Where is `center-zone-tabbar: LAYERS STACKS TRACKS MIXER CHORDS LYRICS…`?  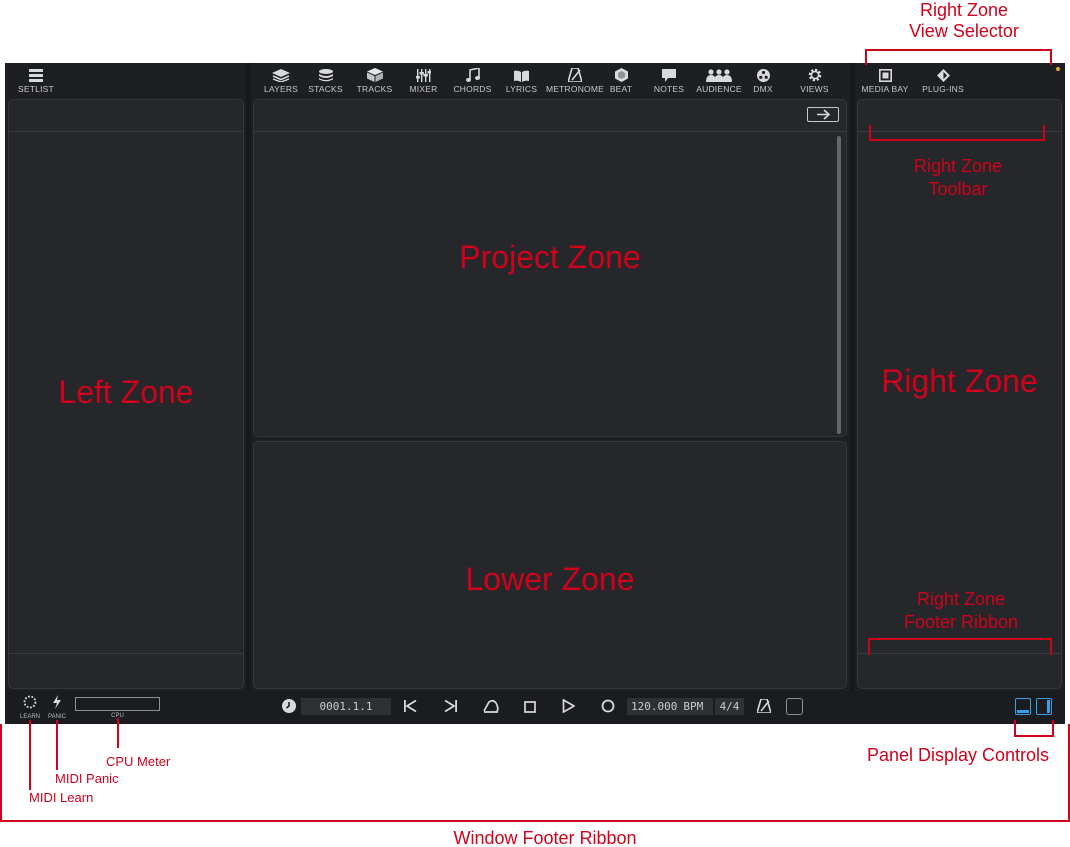
center-zone-tabbar: LAYERS STACKS TRACKS MIXER CHORDS LYRICS… is located at coordinates (551, 80).